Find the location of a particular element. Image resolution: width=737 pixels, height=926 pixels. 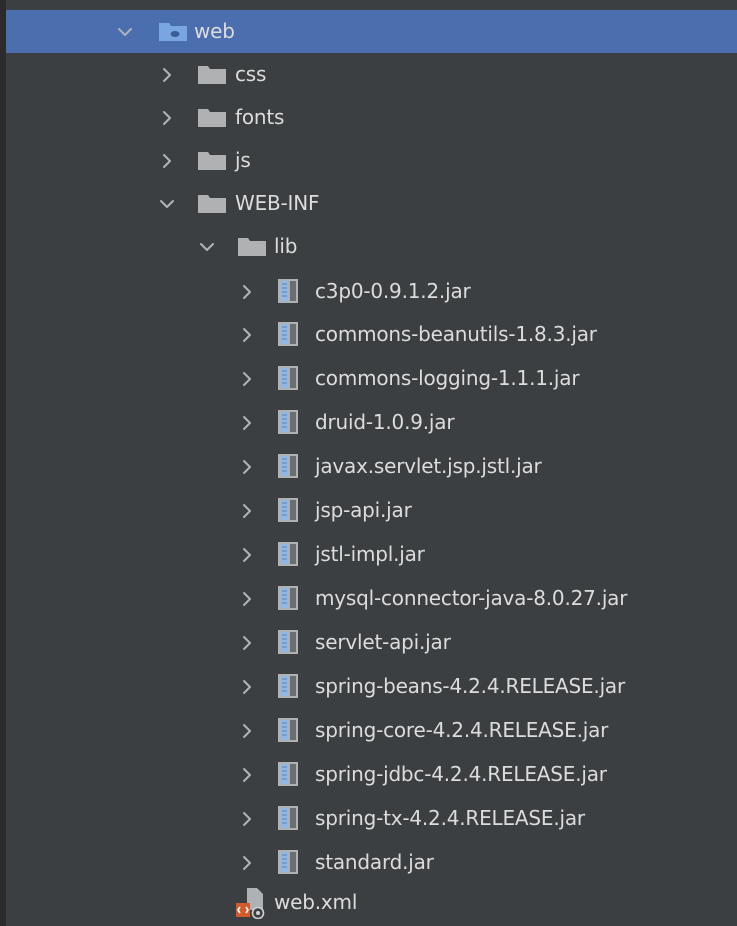

tree-node-css: css is located at coordinates (371, 74).